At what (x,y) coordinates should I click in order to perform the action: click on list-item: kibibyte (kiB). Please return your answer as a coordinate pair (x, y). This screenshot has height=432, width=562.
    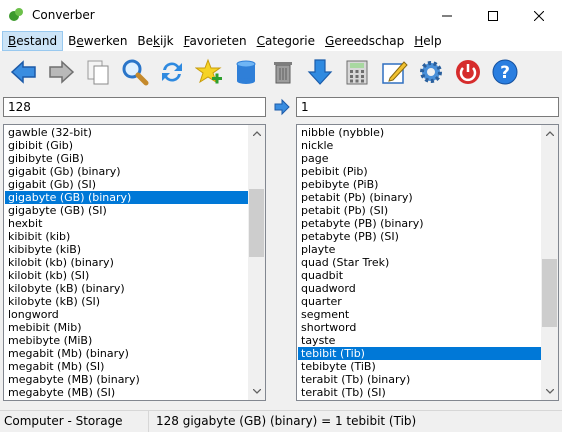
    Looking at the image, I should click on (126, 249).